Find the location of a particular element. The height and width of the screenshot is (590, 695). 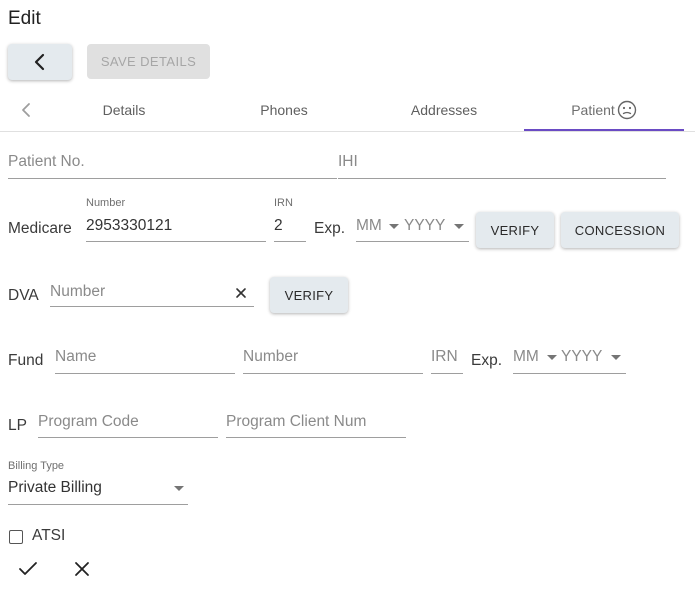

medicare-irn-field: 2 is located at coordinates (278, 226).